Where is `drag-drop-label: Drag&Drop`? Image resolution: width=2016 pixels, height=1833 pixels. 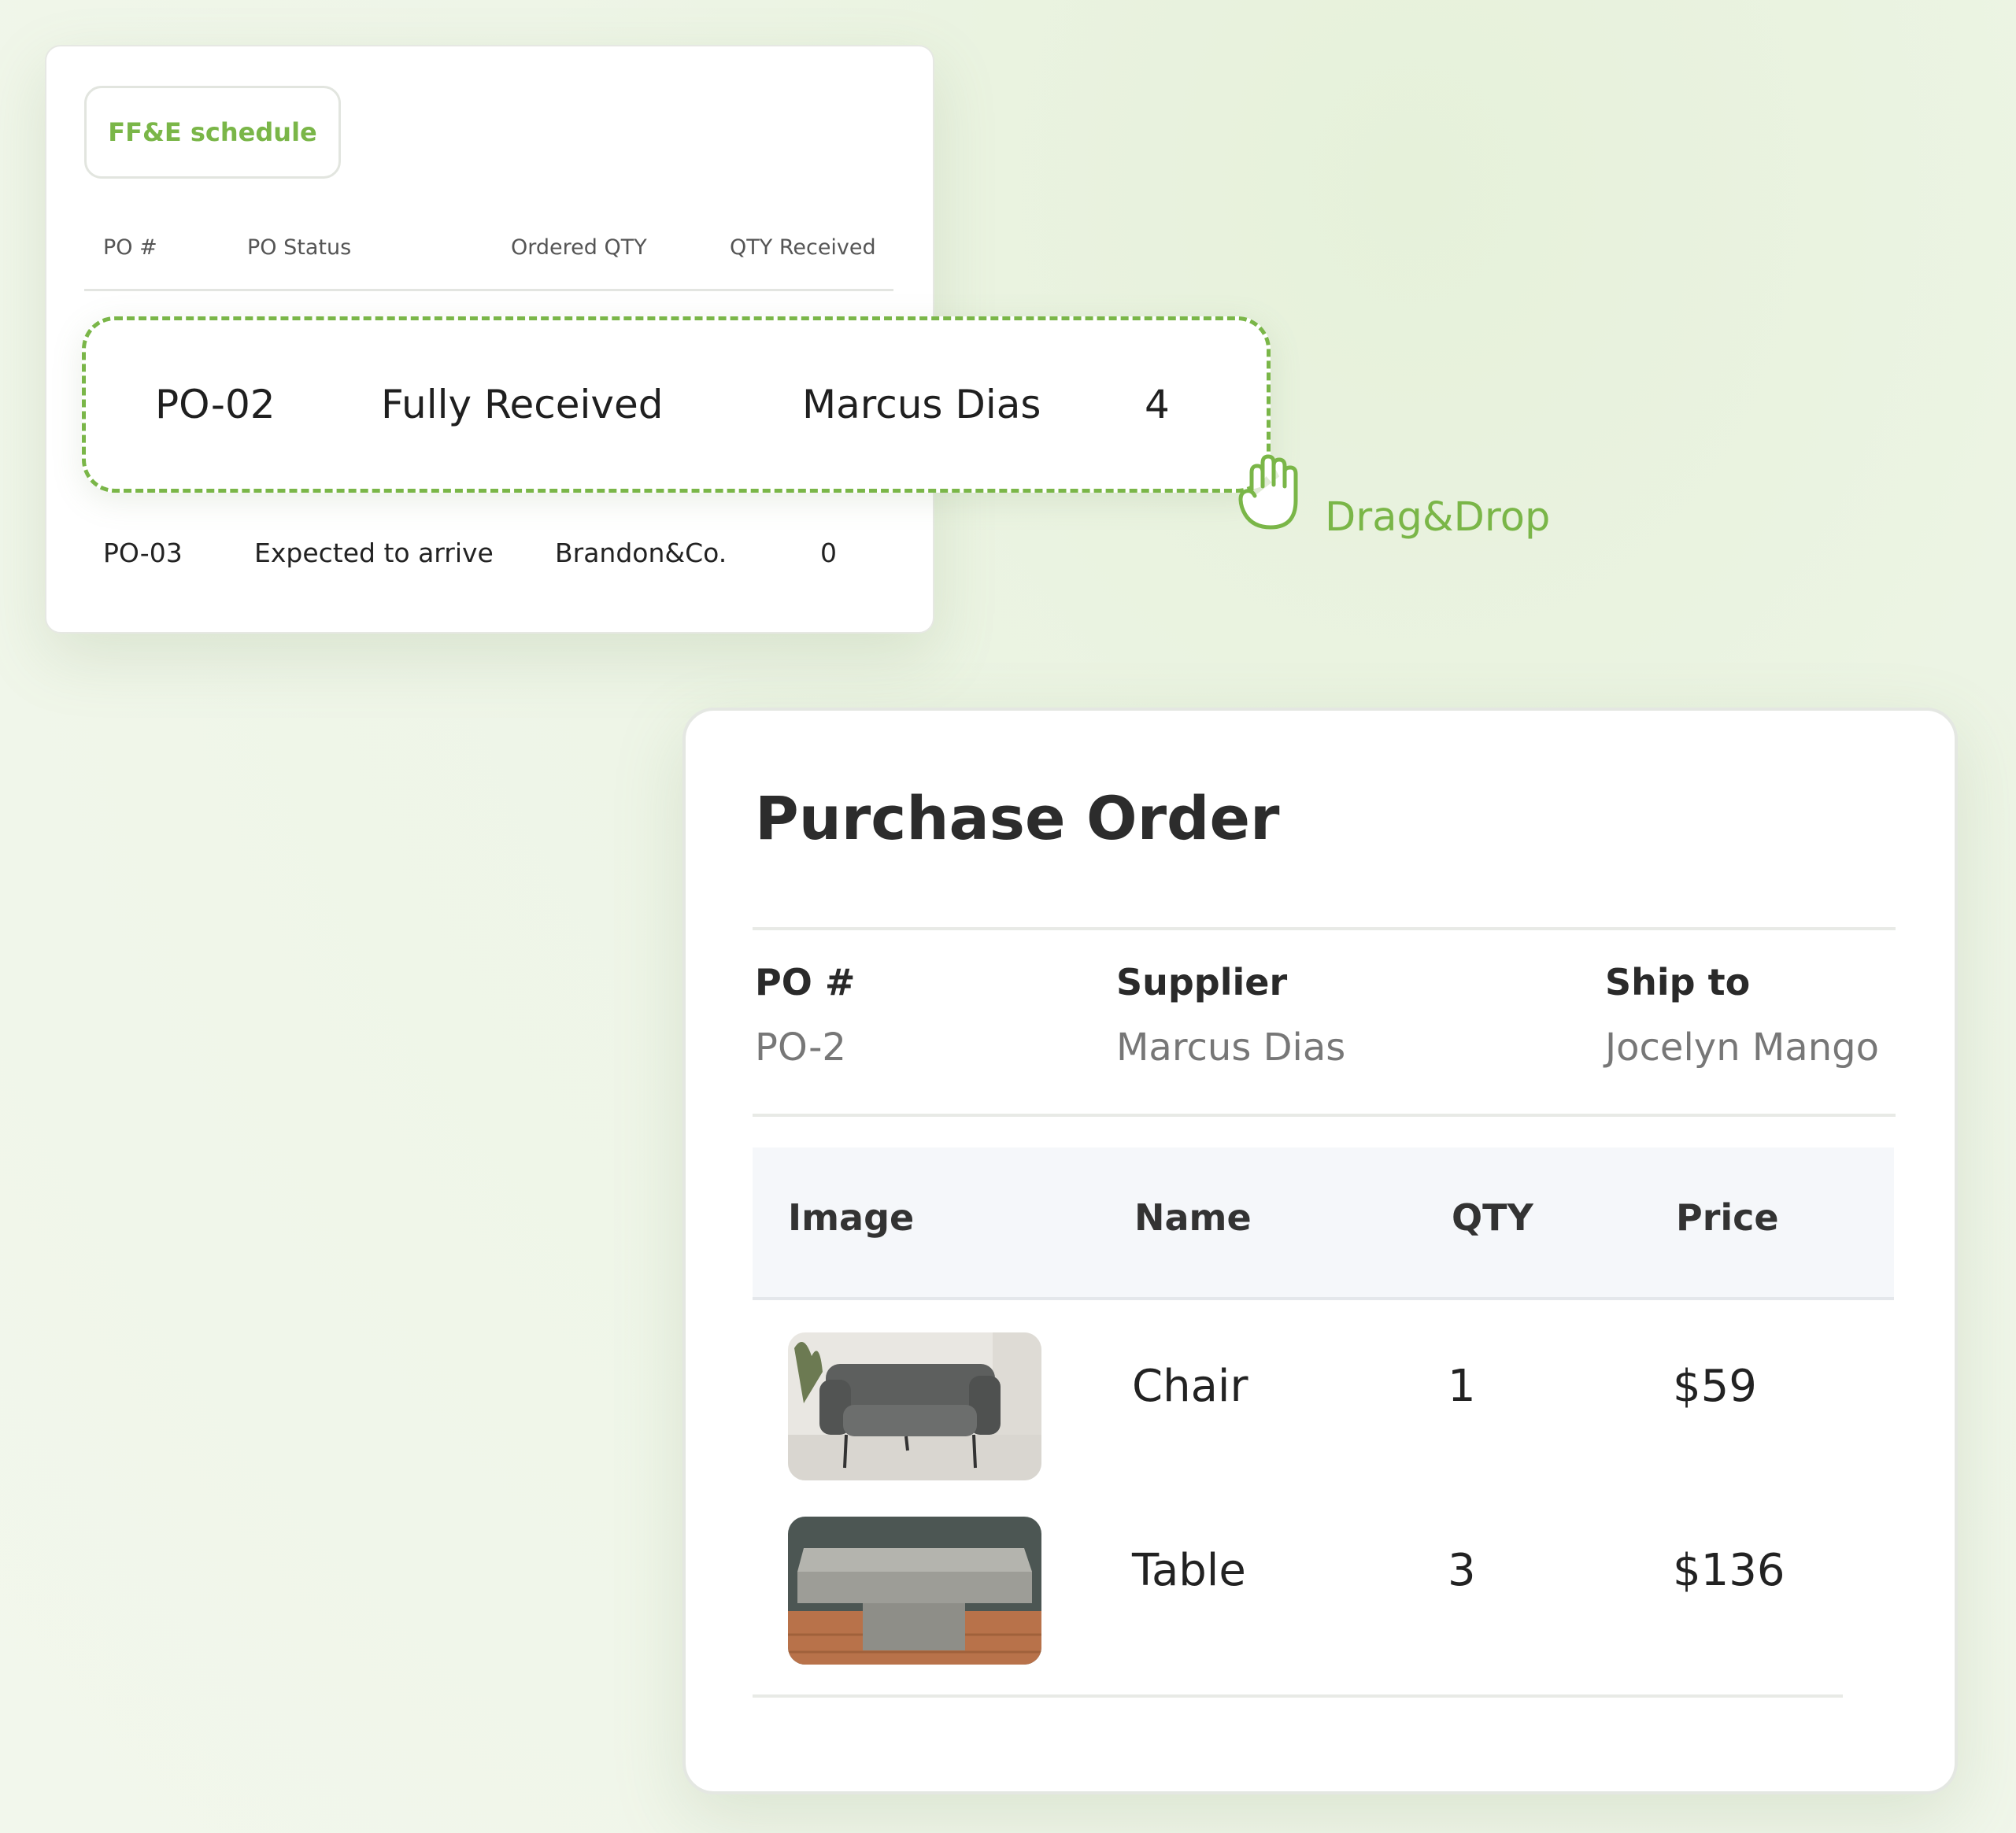 drag-drop-label: Drag&Drop is located at coordinates (1438, 517).